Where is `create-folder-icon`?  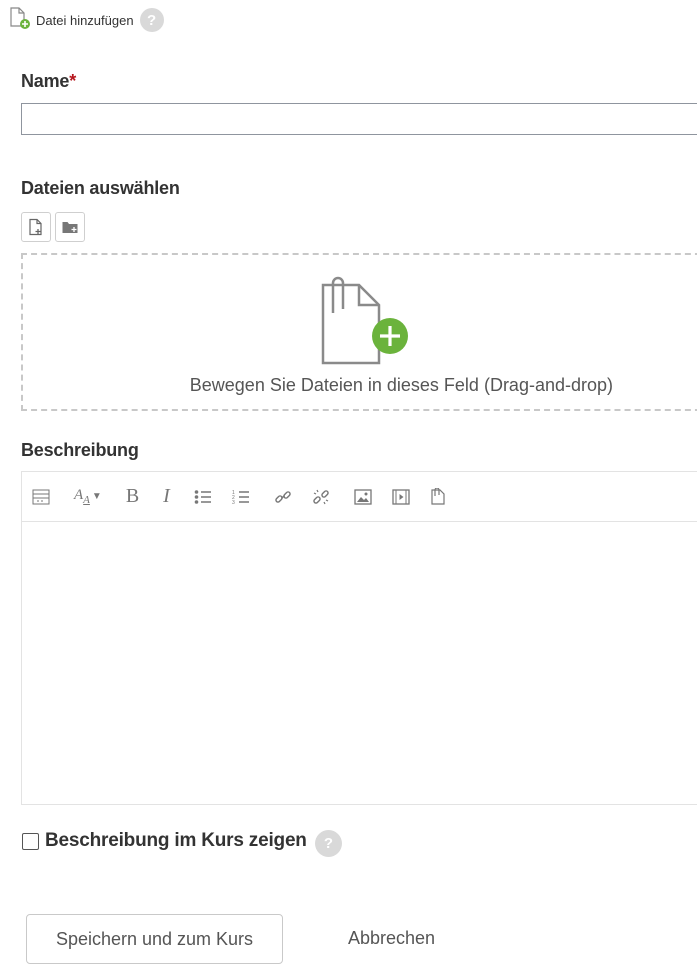 create-folder-icon is located at coordinates (70, 227).